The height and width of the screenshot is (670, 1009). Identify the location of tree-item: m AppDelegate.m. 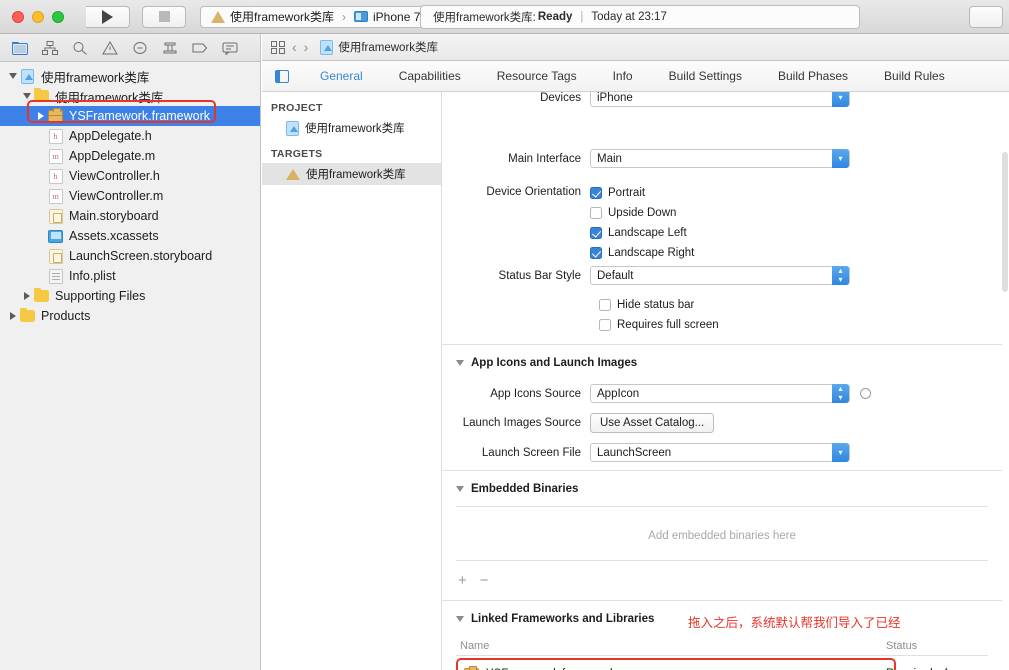
(130, 156).